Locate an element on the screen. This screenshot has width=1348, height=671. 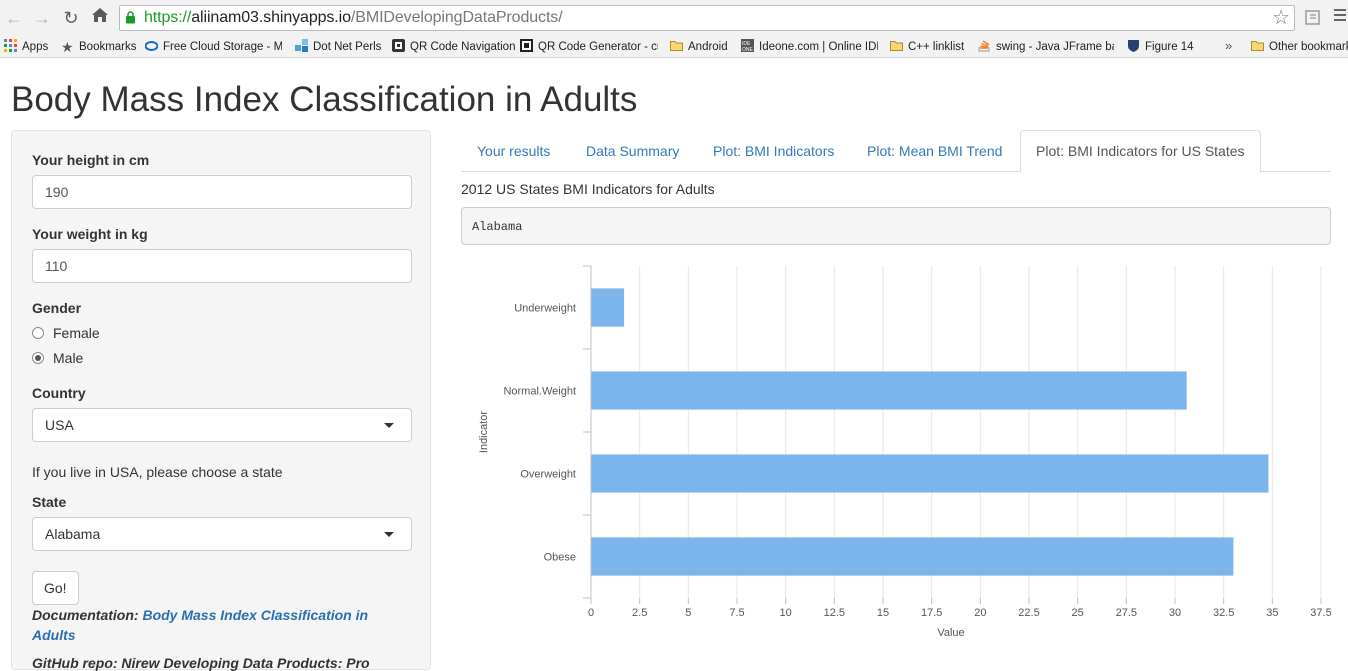
bookmark-ideone: IDE ONE Ideone.com | Online IDE is located at coordinates (809, 47).